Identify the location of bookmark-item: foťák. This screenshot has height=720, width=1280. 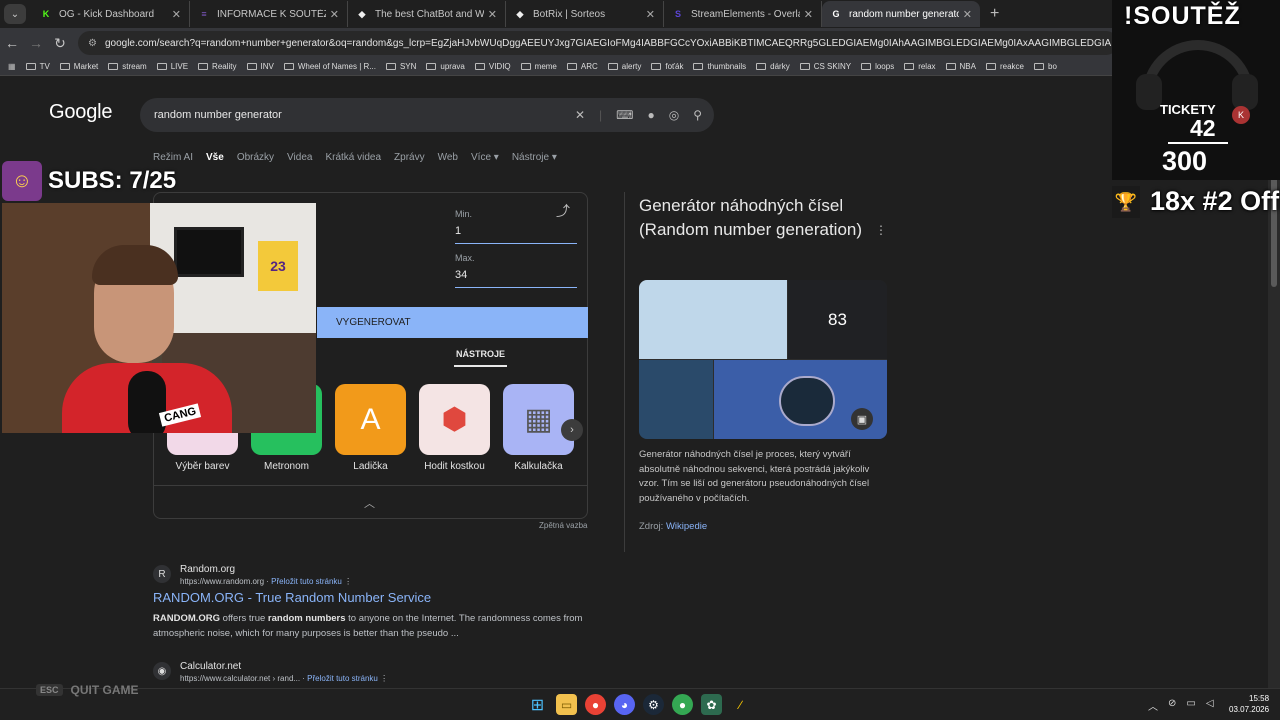
(667, 66).